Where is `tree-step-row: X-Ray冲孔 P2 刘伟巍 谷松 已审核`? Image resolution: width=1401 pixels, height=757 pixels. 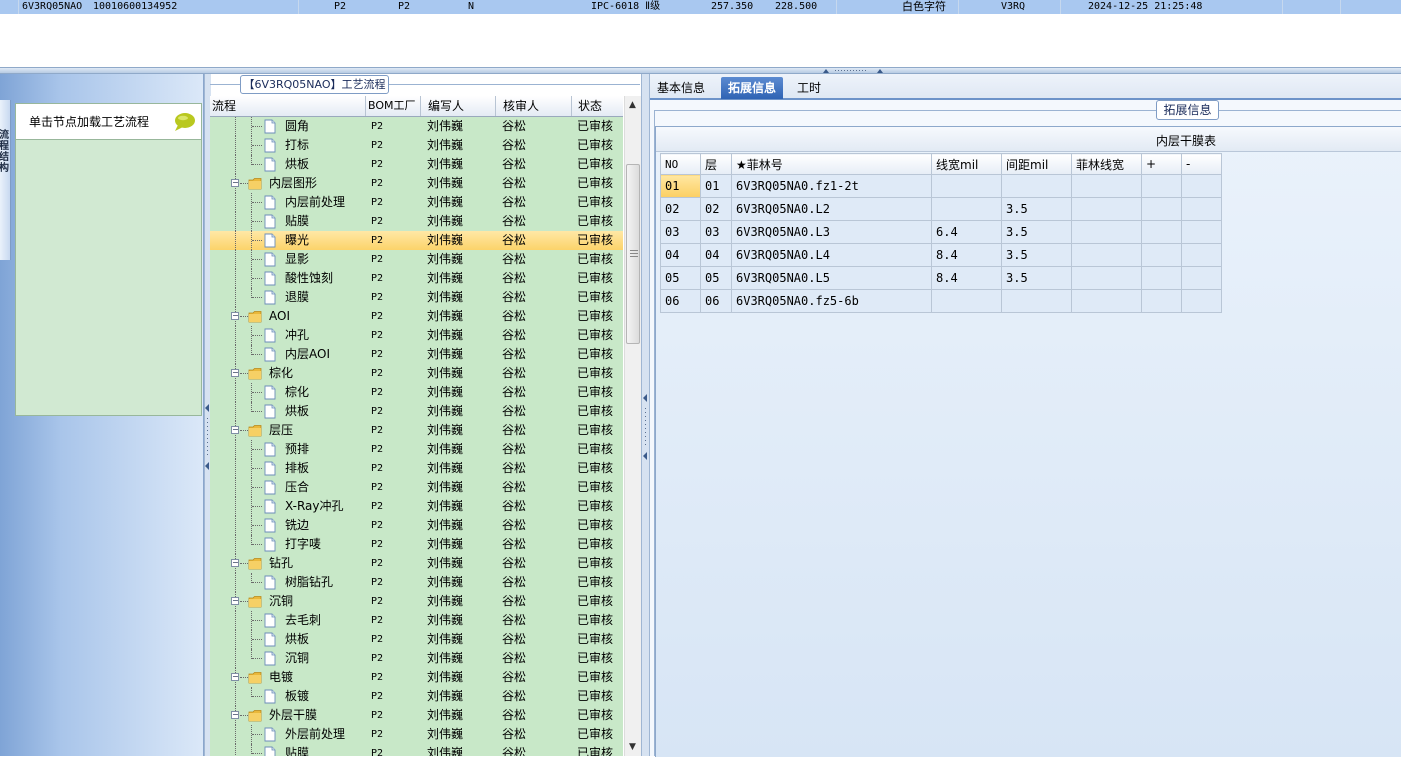 tree-step-row: X-Ray冲孔 P2 刘伟巍 谷松 已审核 is located at coordinates (416, 506).